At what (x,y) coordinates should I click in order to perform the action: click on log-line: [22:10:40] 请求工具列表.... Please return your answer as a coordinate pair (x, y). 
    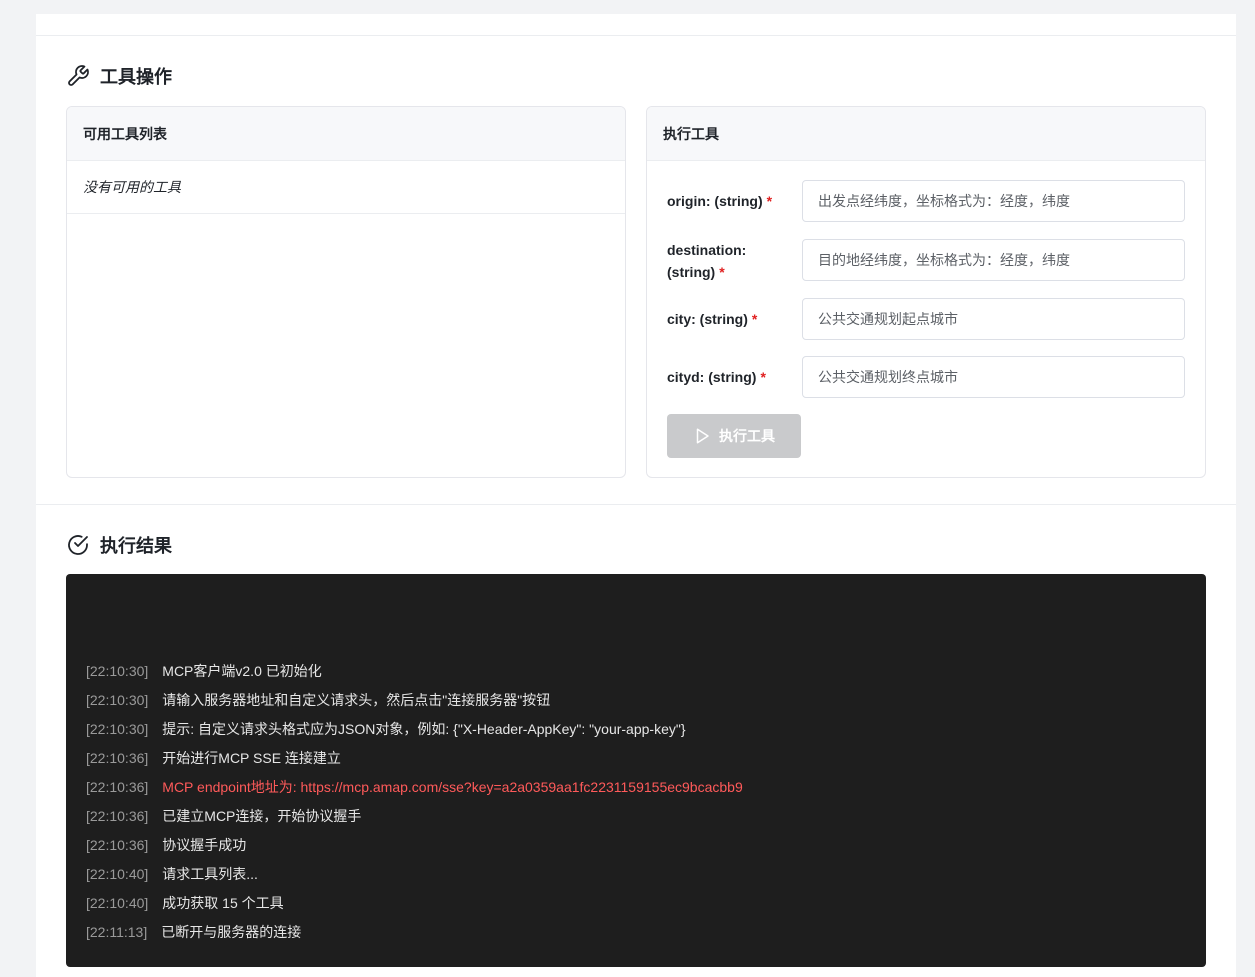
    Looking at the image, I should click on (636, 873).